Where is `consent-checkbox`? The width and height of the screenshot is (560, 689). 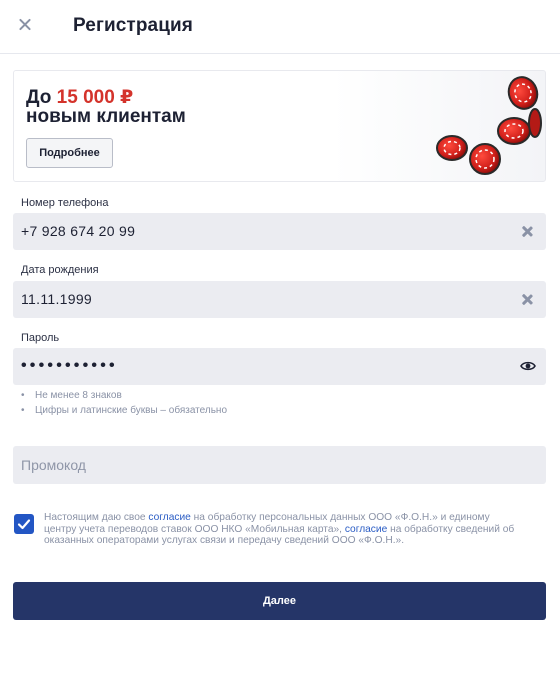 consent-checkbox is located at coordinates (24, 524).